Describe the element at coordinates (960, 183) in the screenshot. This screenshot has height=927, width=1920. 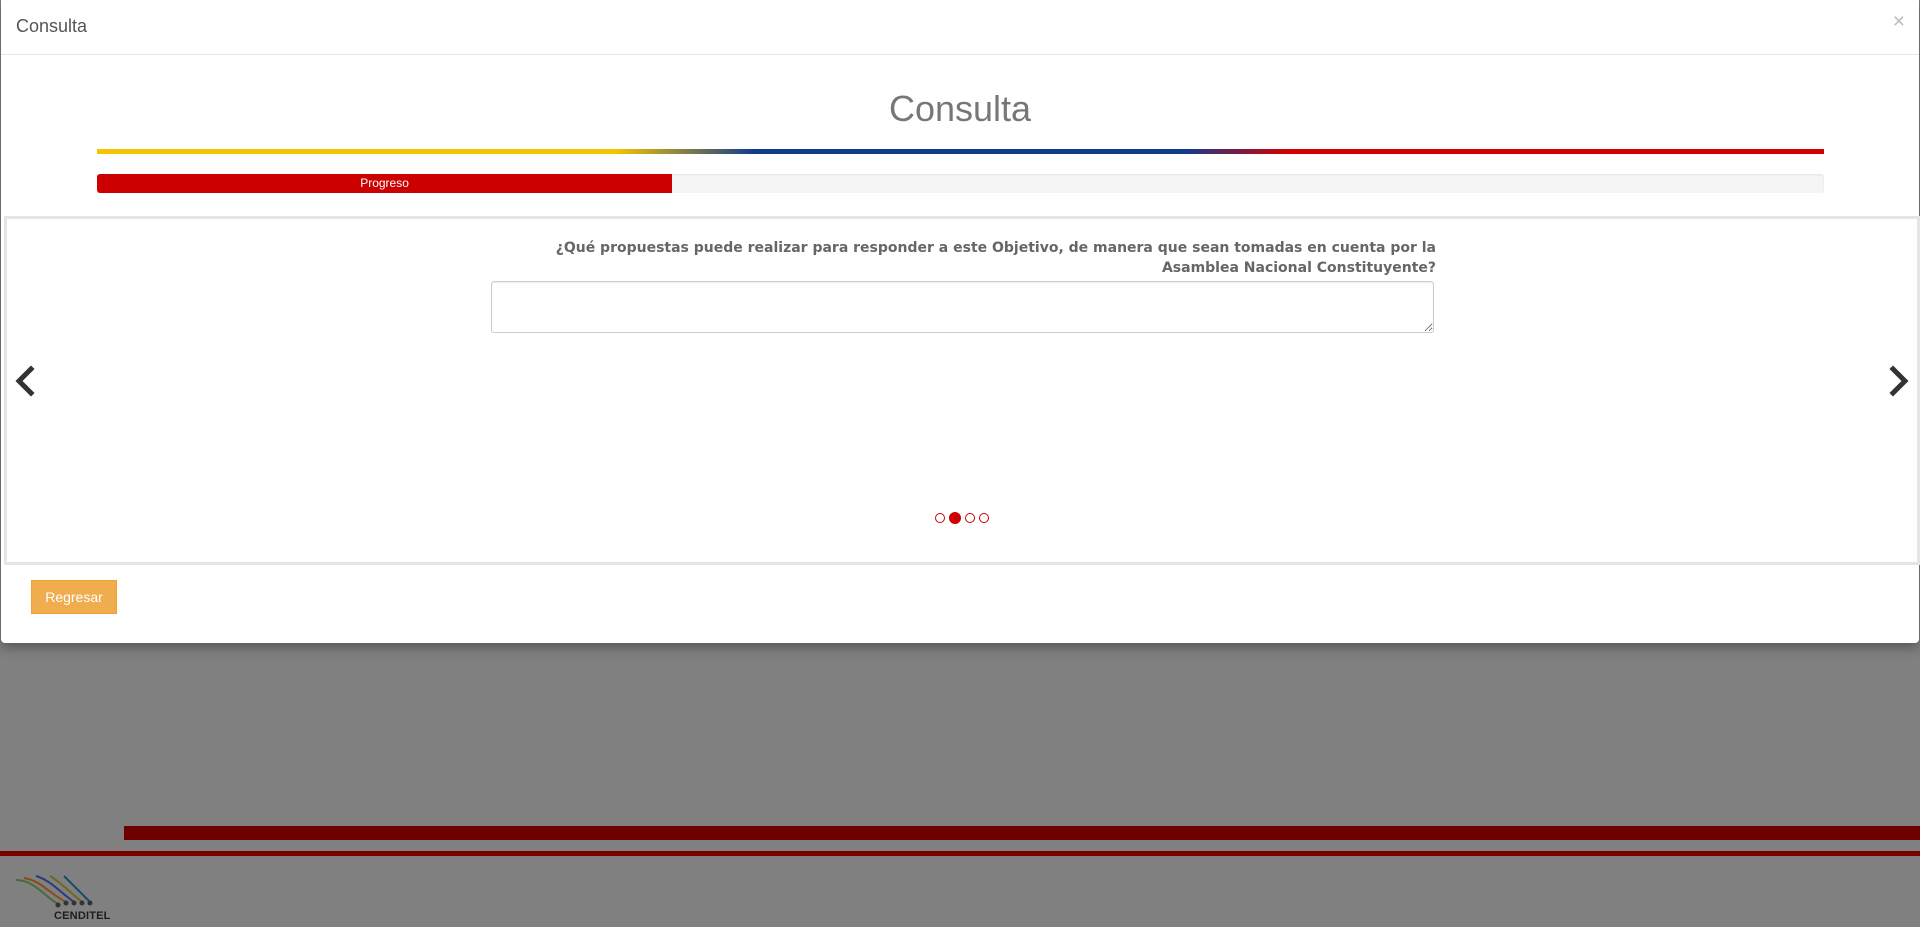
I see `progress-track: Progreso` at that location.